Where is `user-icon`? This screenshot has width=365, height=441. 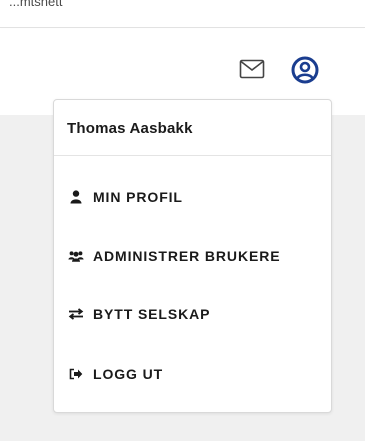
user-icon is located at coordinates (76, 197).